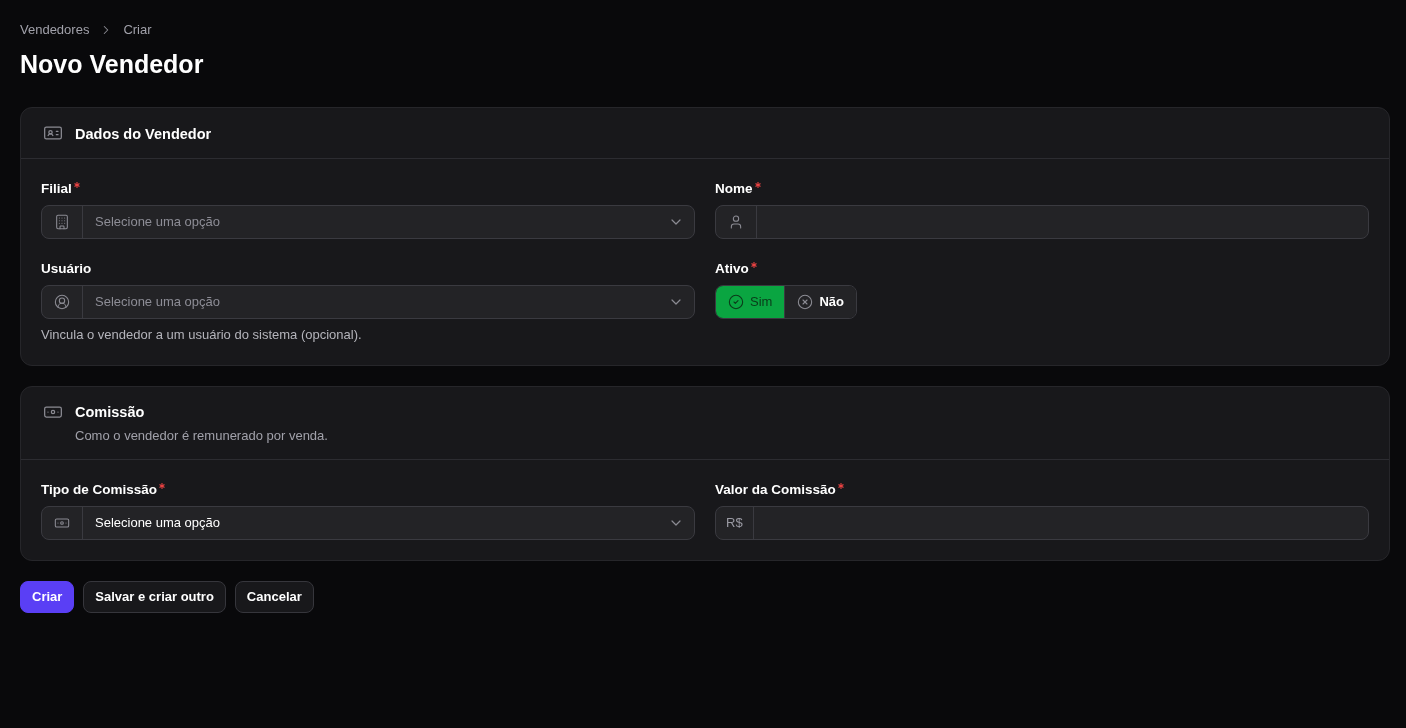 This screenshot has width=1406, height=728. I want to click on section-heading: Comissão, so click(110, 412).